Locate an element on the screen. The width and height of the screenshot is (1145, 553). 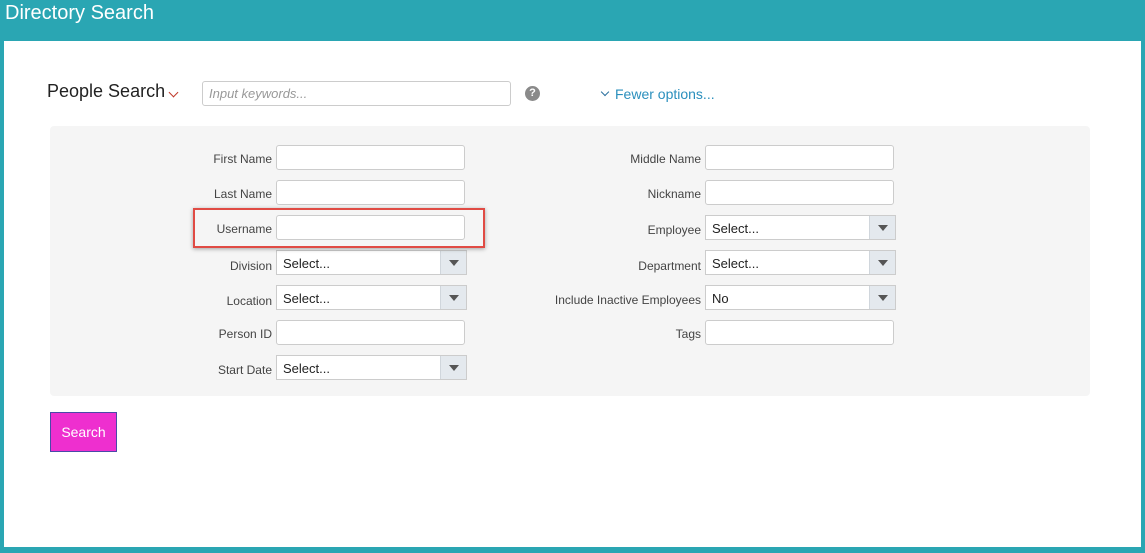
username-highlight-box is located at coordinates (339, 228).